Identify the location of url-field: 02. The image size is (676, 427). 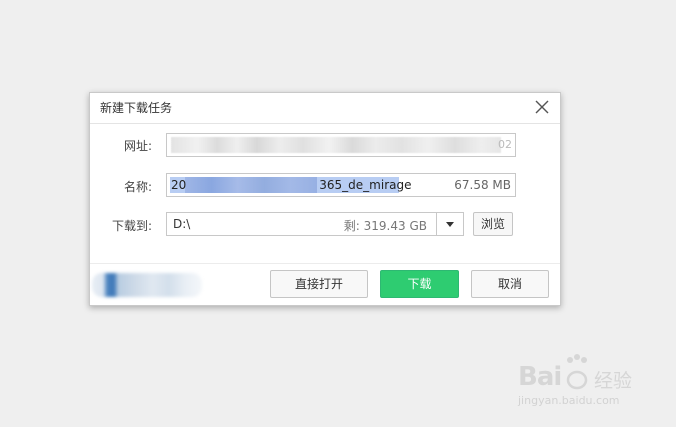
(341, 145).